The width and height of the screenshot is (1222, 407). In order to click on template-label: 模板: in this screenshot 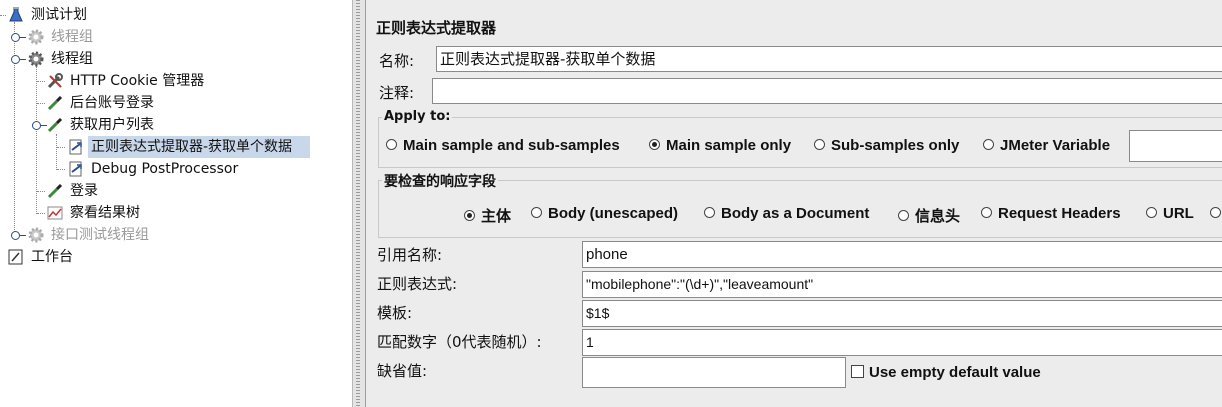, I will do `click(395, 313)`.